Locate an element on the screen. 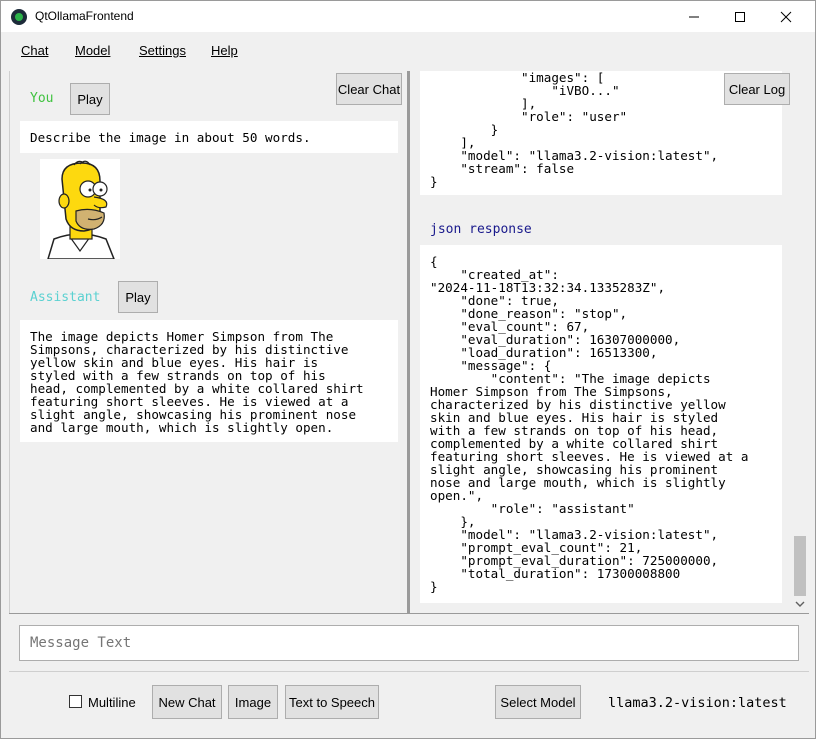 This screenshot has width=816, height=739. new-chat-button: New Chat is located at coordinates (187, 702).